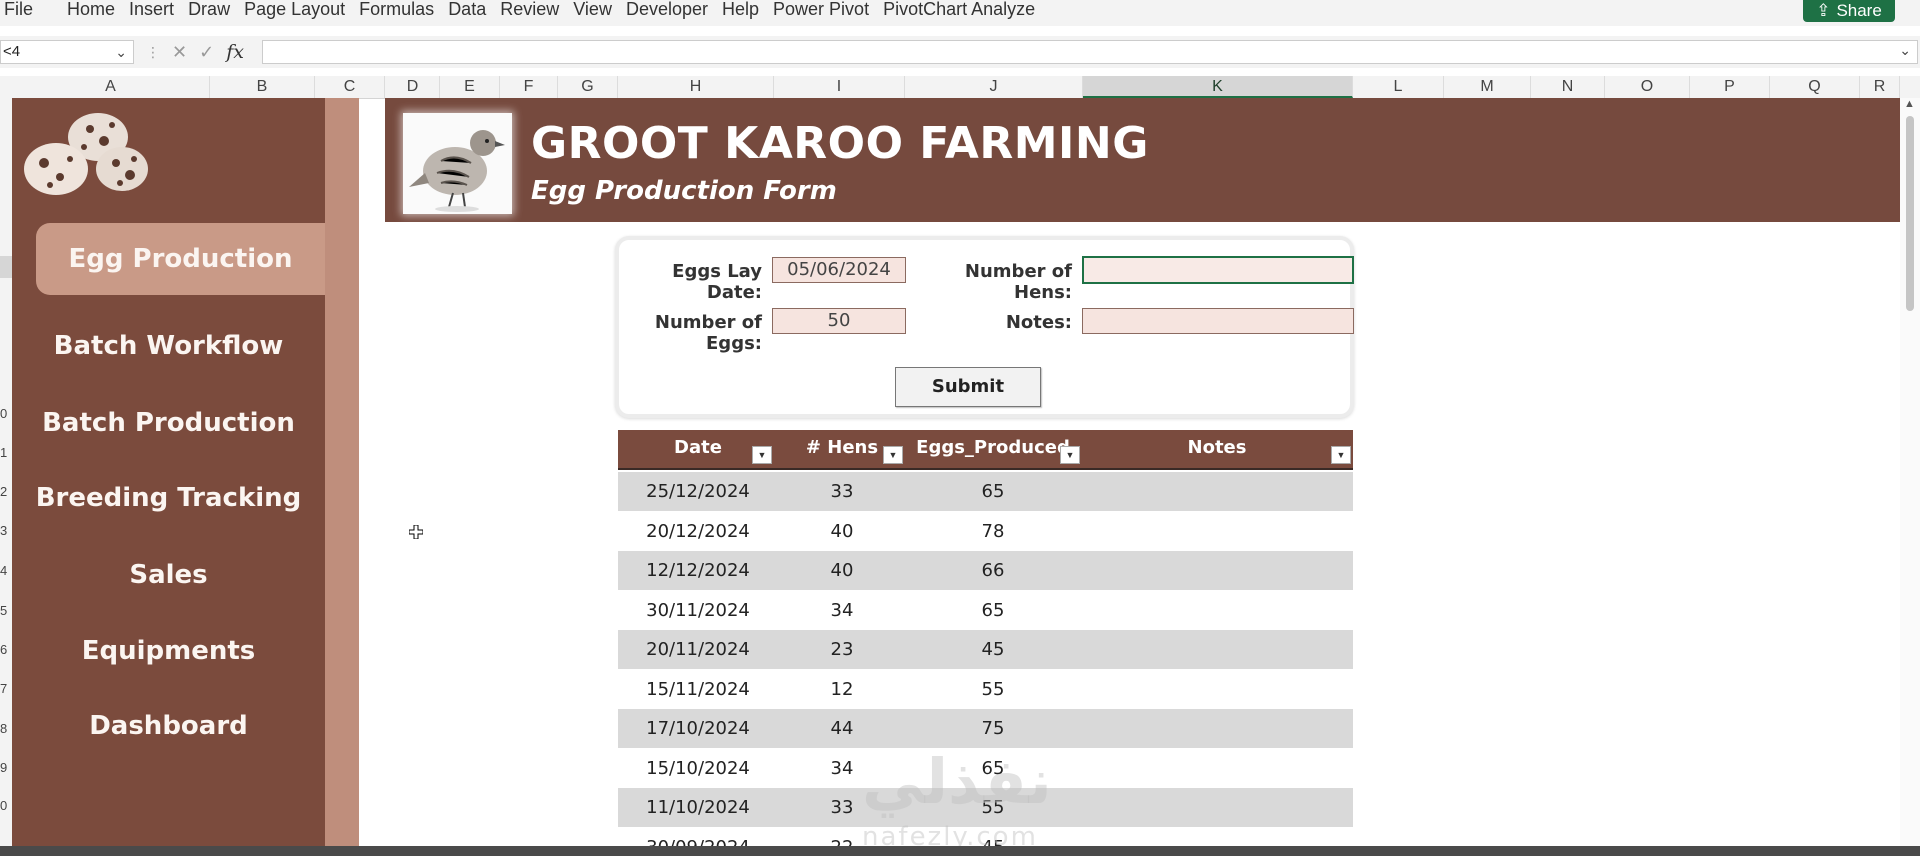 The width and height of the screenshot is (1920, 867). Describe the element at coordinates (842, 491) in the screenshot. I see `cell-hens: 33` at that location.